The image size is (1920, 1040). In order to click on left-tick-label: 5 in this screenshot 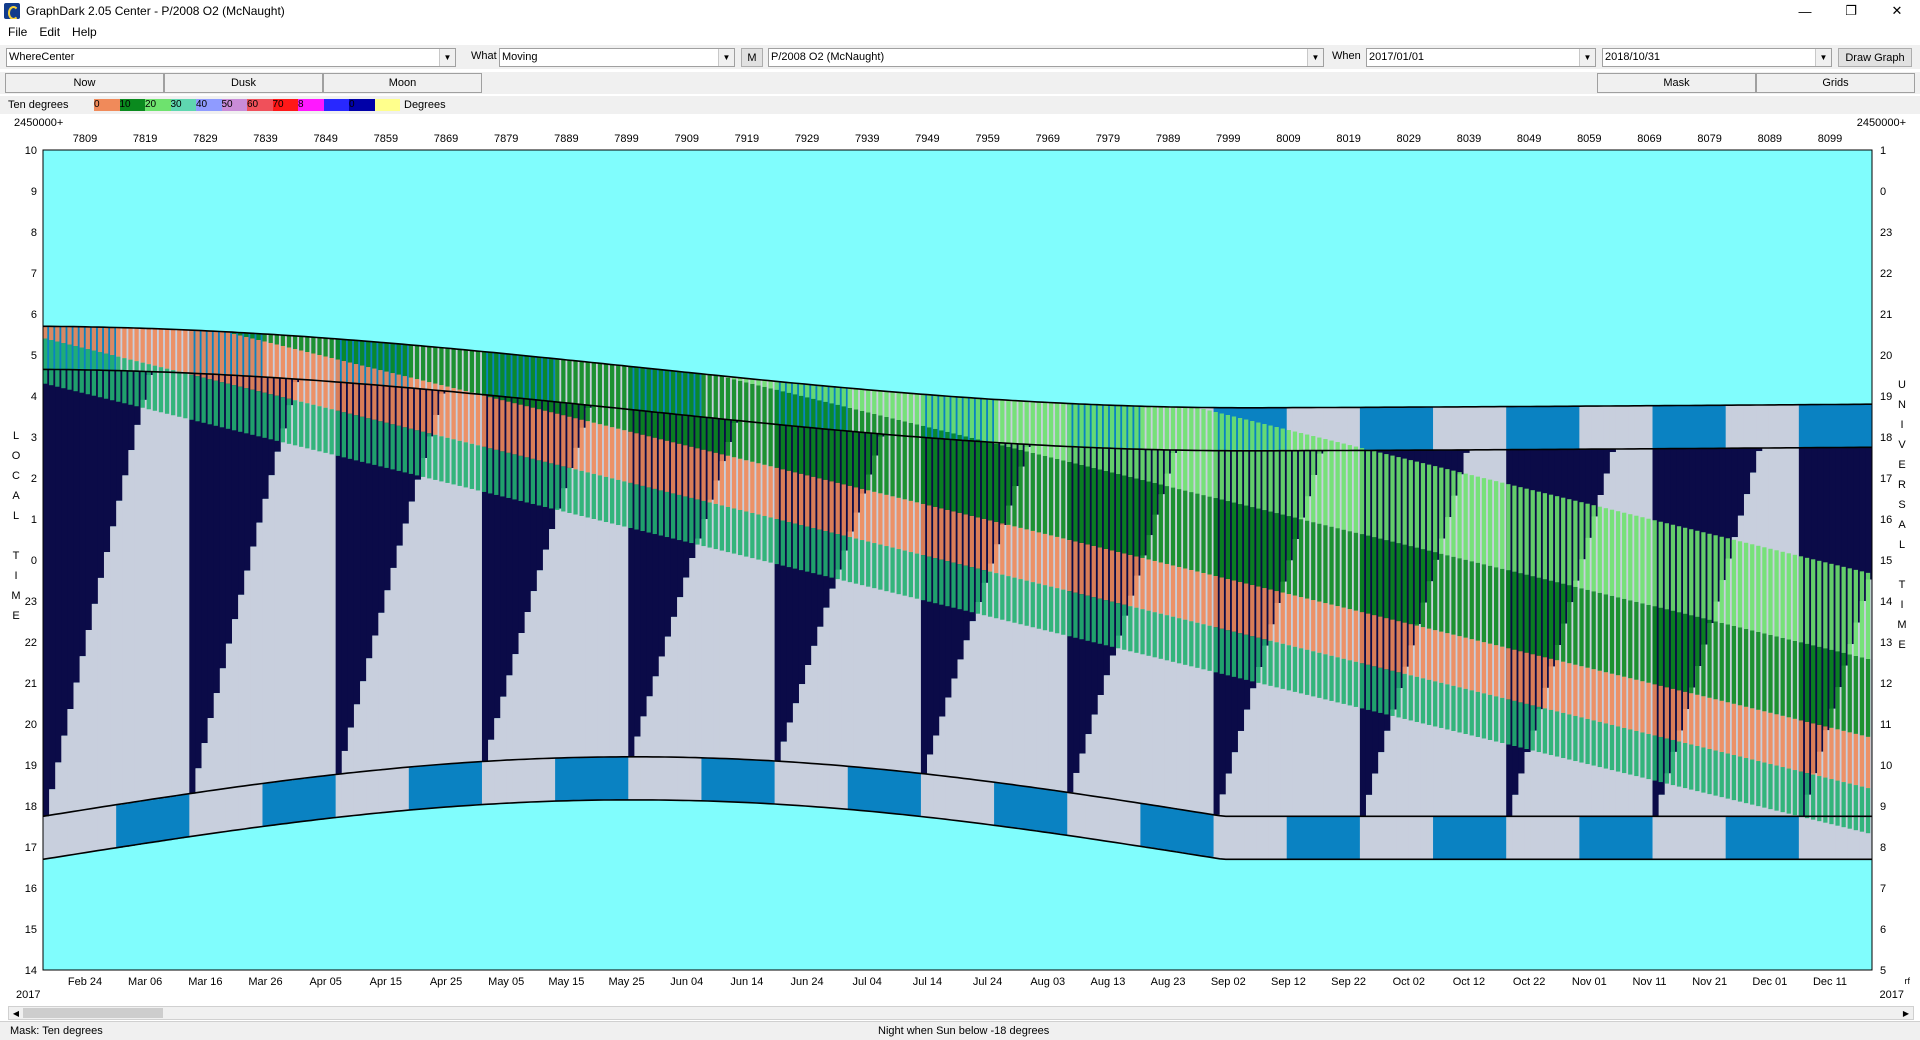, I will do `click(34, 356)`.